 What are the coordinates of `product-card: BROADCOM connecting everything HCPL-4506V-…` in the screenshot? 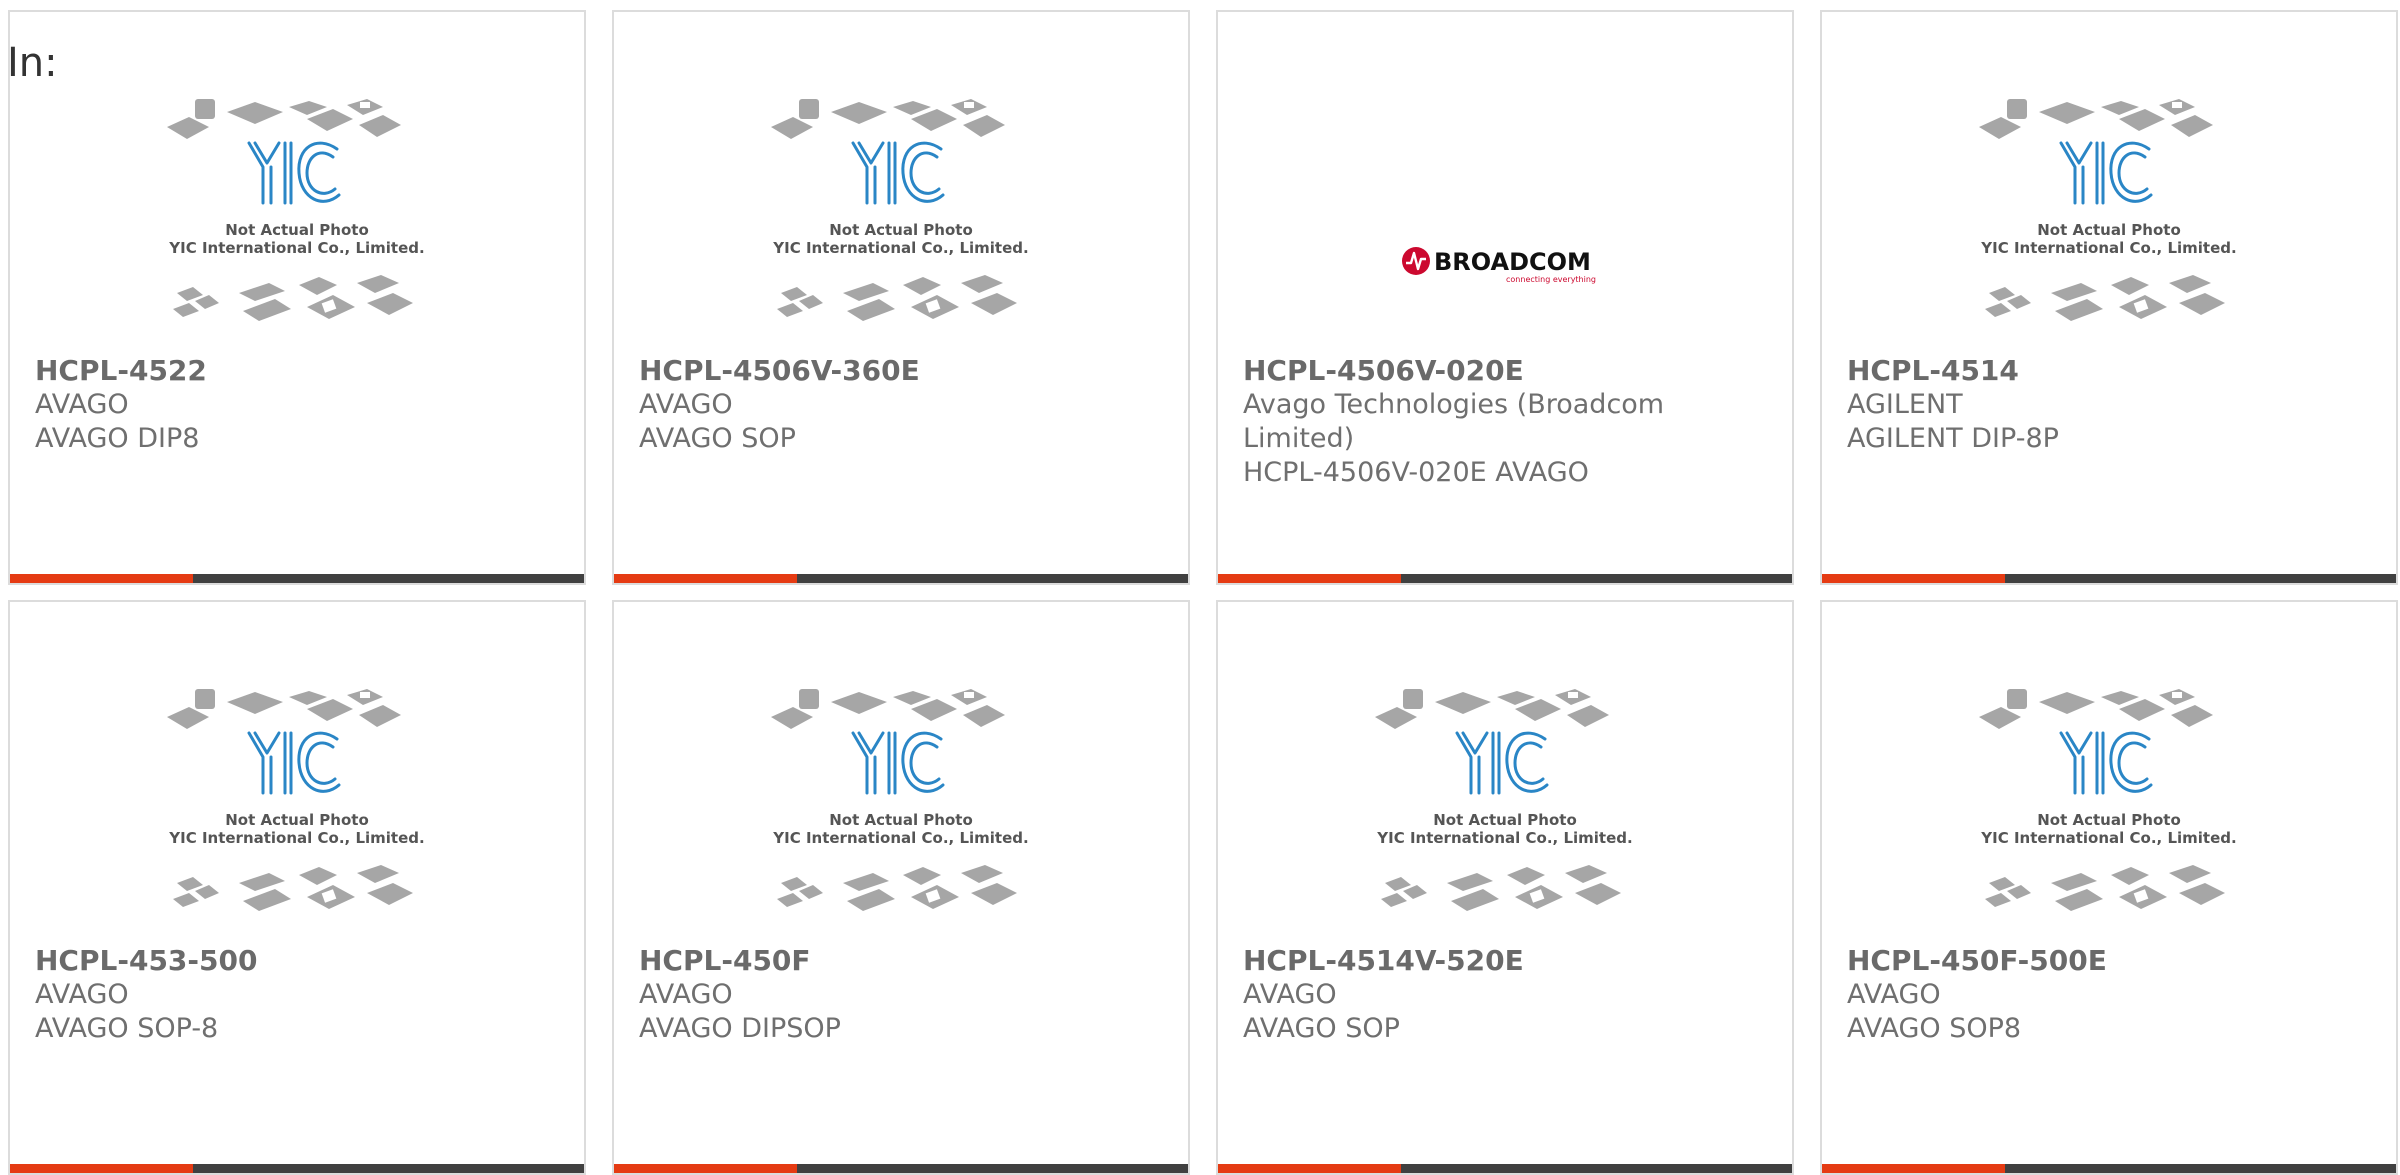 It's located at (1505, 297).